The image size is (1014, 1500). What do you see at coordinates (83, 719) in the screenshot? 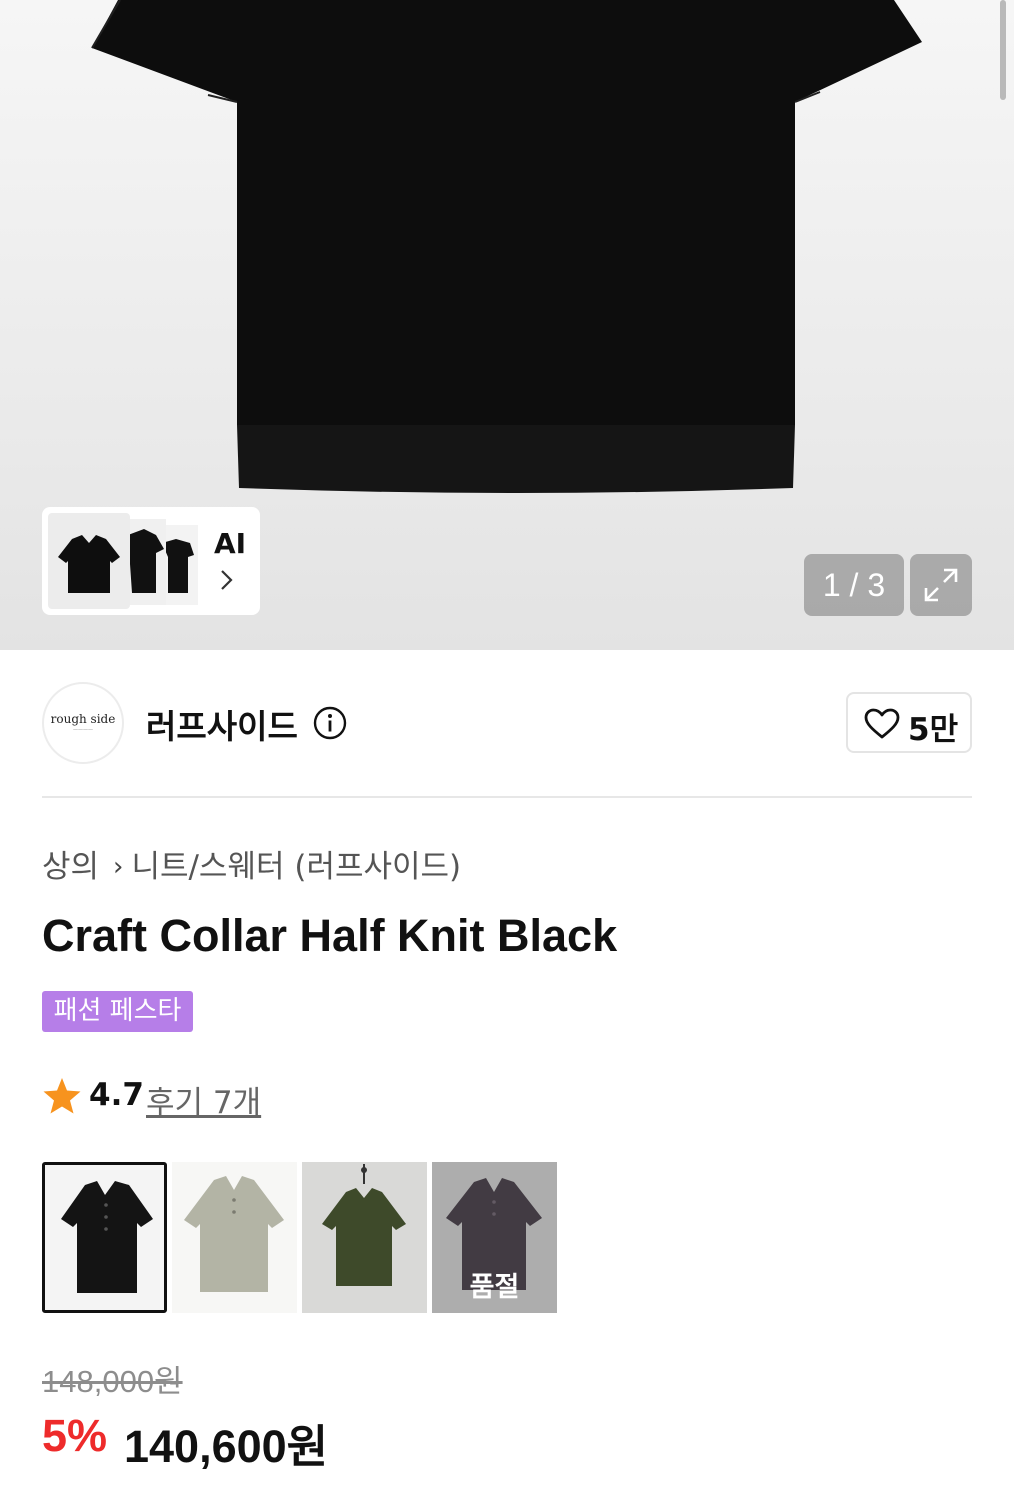
I see `brand-logo-text: rough side` at bounding box center [83, 719].